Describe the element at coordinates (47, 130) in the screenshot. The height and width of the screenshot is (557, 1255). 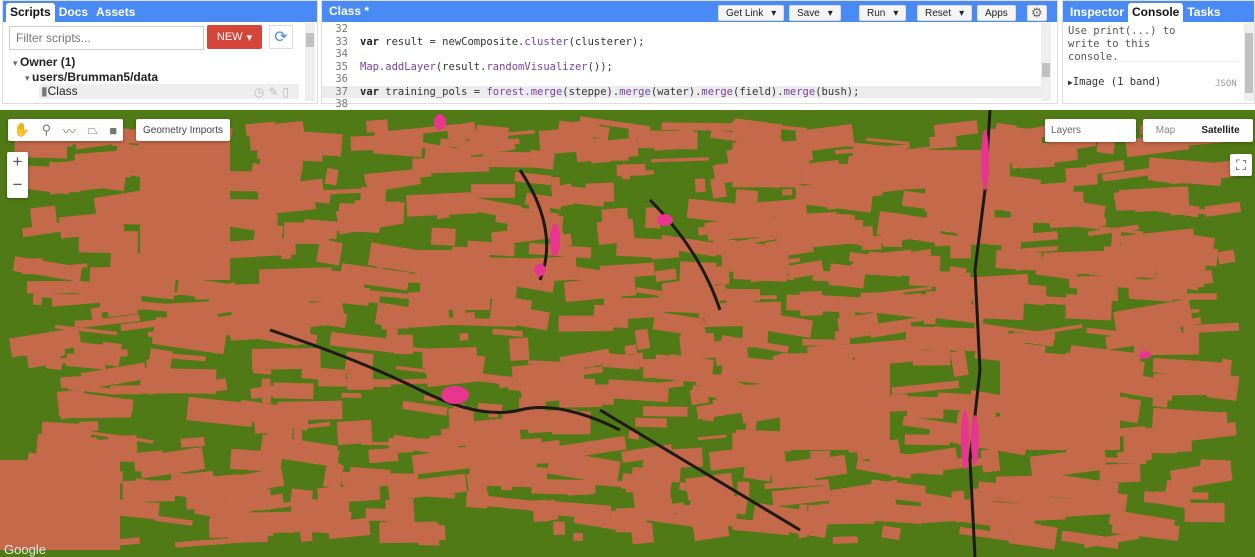
I see `marker-icon: ⚲` at that location.